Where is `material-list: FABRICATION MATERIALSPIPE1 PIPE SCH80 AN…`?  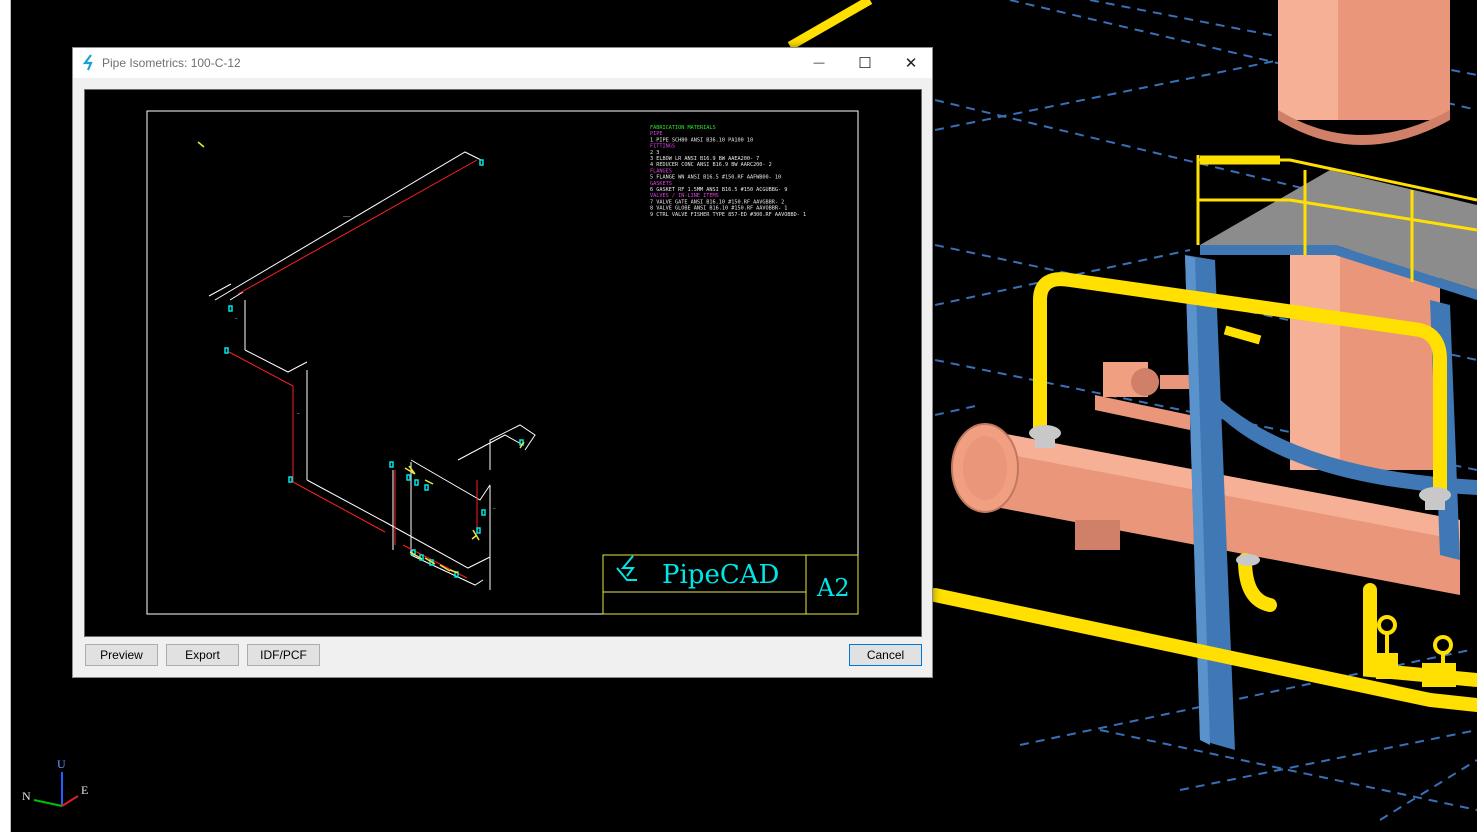
material-list: FABRICATION MATERIALSPIPE1 PIPE SCH80 AN… is located at coordinates (728, 171).